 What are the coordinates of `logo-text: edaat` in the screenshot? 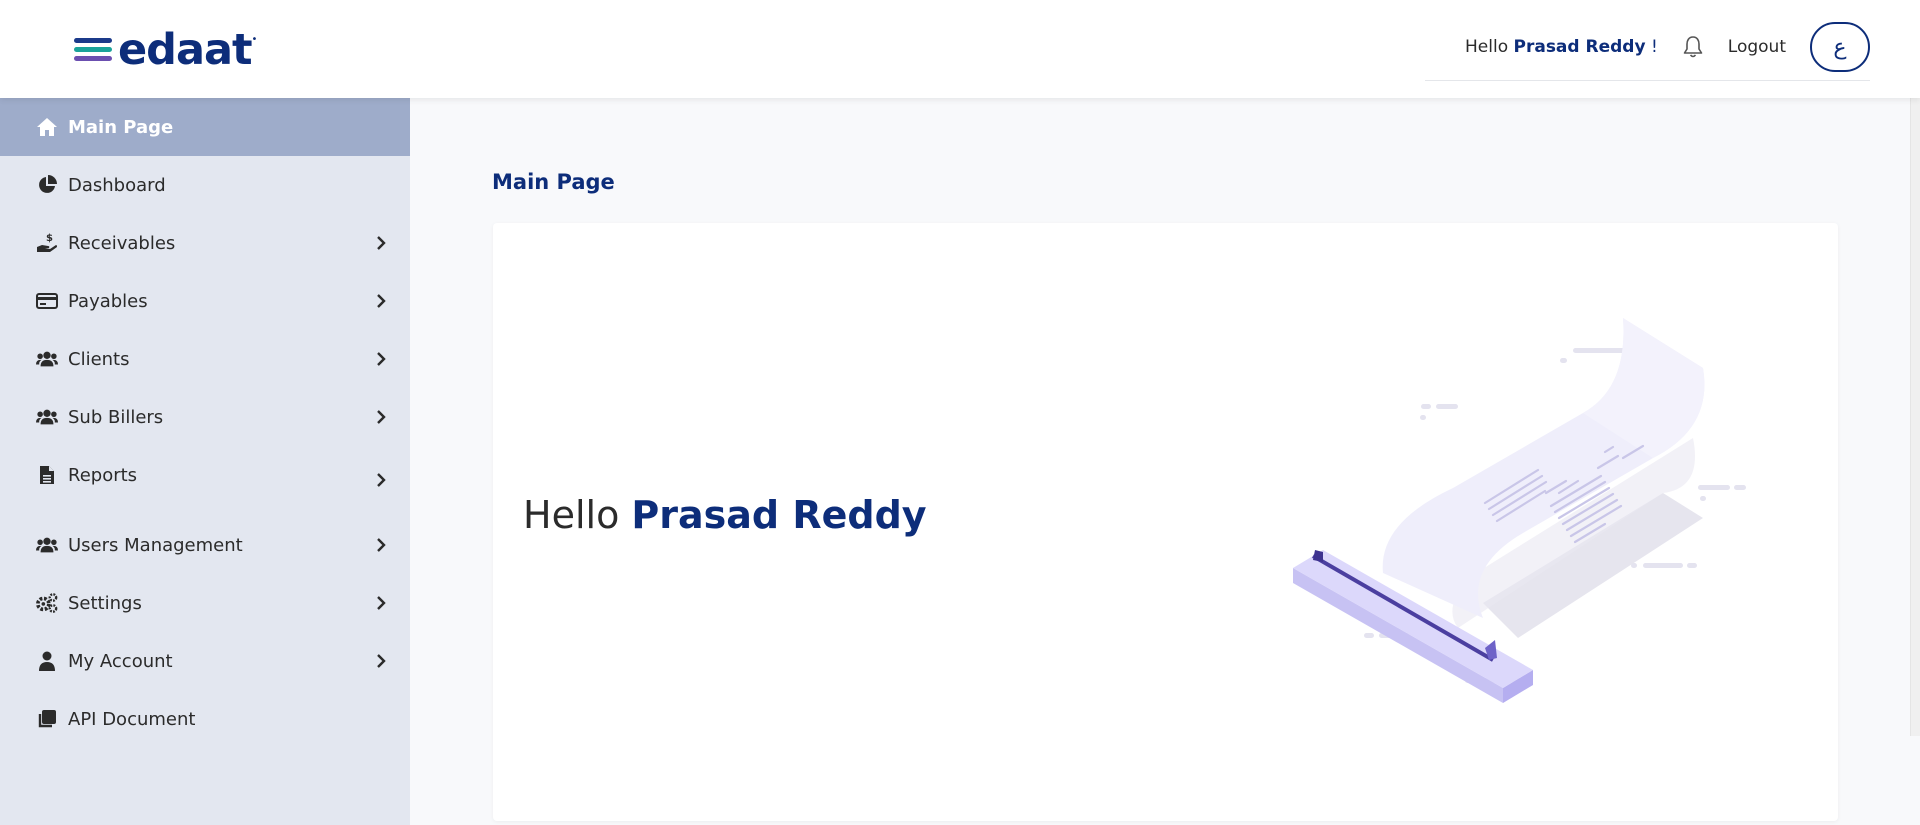 It's located at (185, 50).